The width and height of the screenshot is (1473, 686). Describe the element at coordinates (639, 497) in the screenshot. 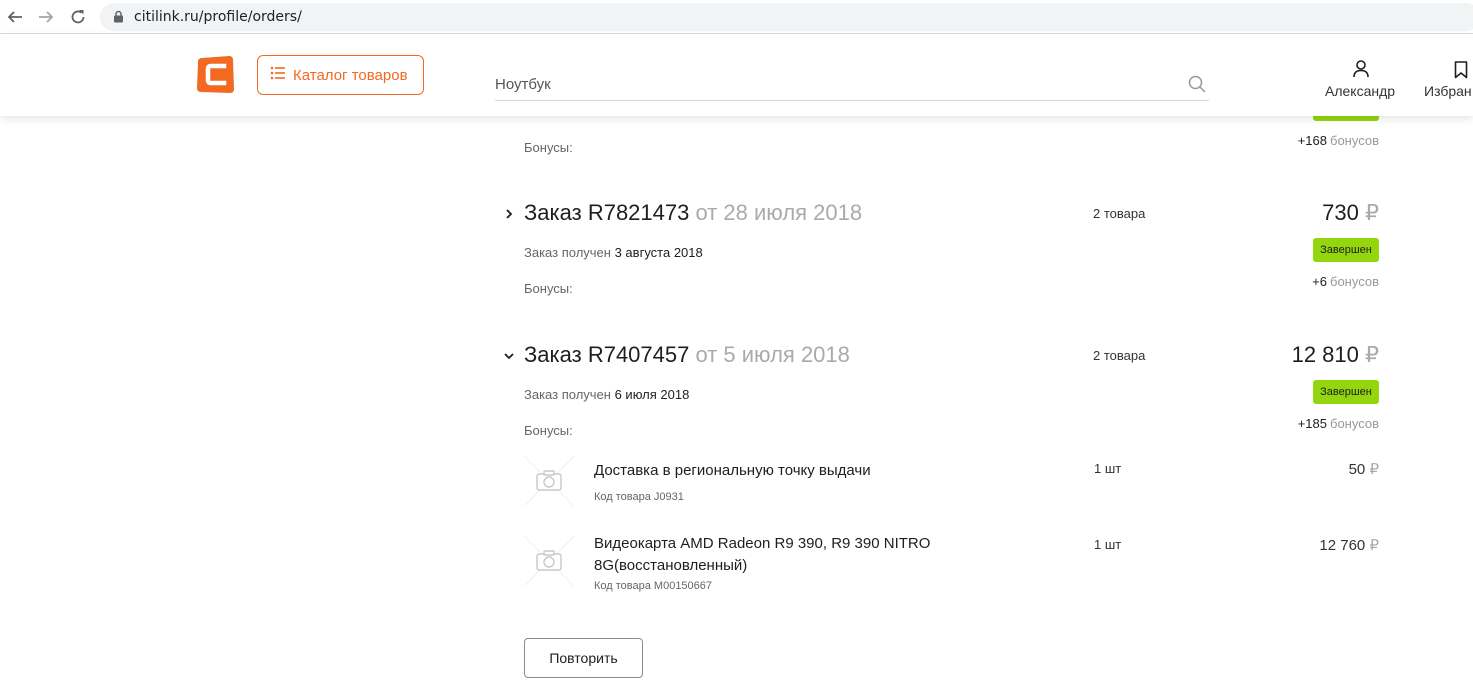

I see `product-code: Код товара J0931` at that location.